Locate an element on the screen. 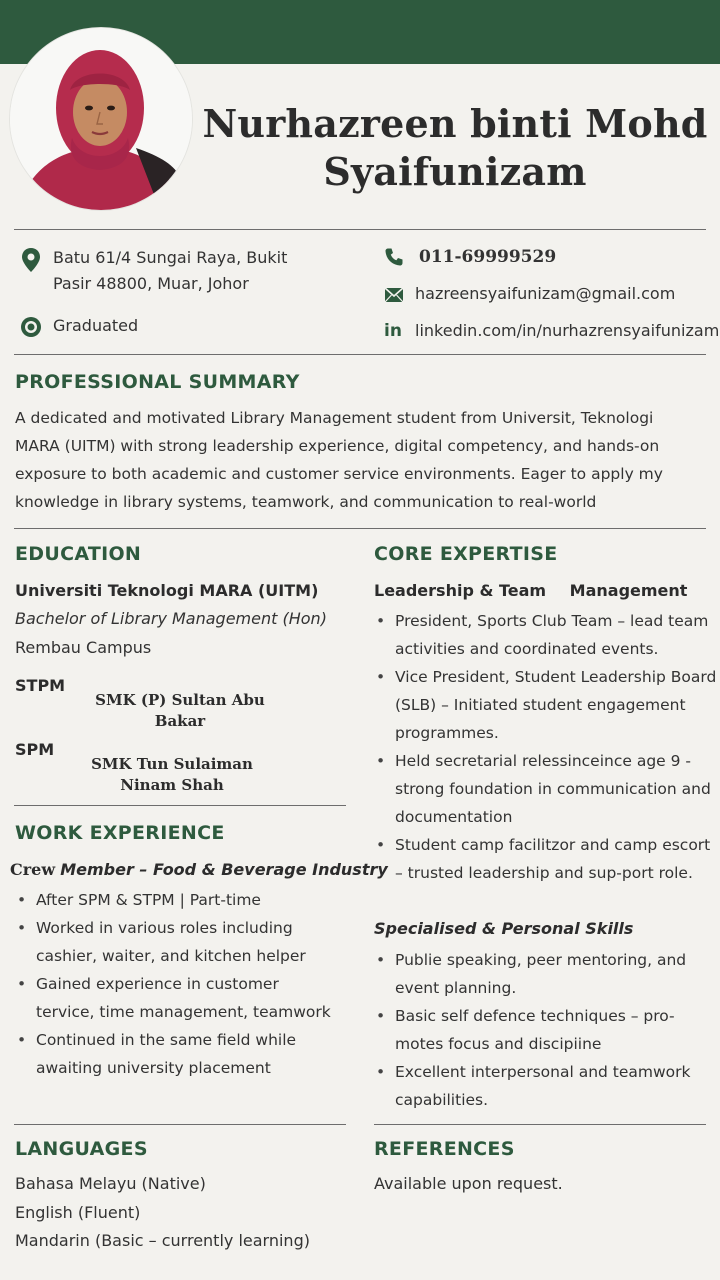 This screenshot has height=1280, width=720. phone: 011-69999529 is located at coordinates (549, 257).